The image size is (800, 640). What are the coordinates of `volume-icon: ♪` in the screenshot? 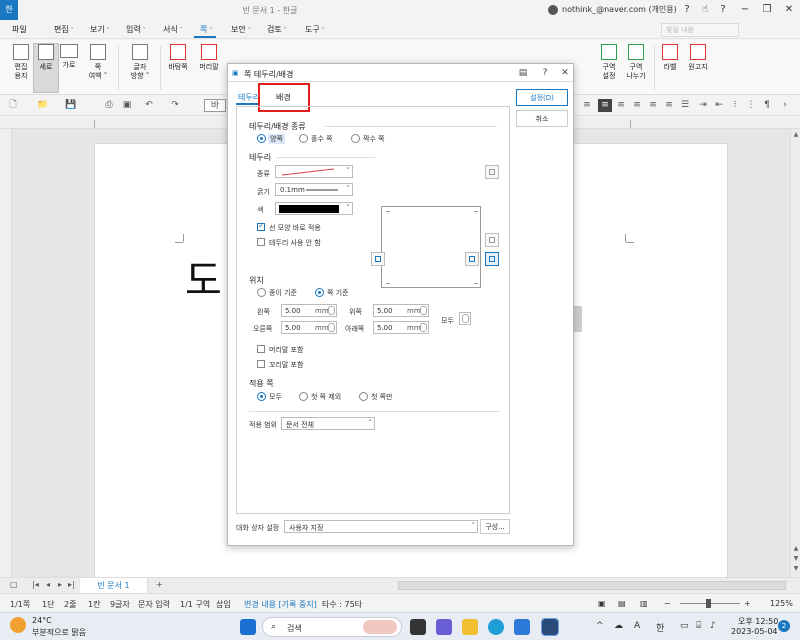 It's located at (713, 626).